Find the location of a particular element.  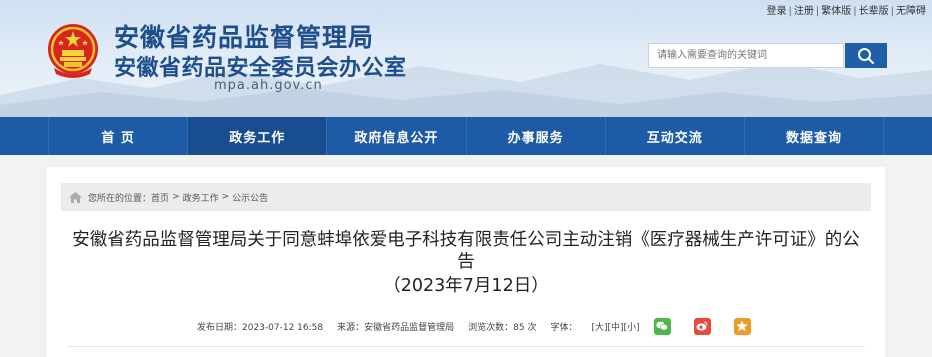

accessibility-link: 无障碍 is located at coordinates (911, 11).